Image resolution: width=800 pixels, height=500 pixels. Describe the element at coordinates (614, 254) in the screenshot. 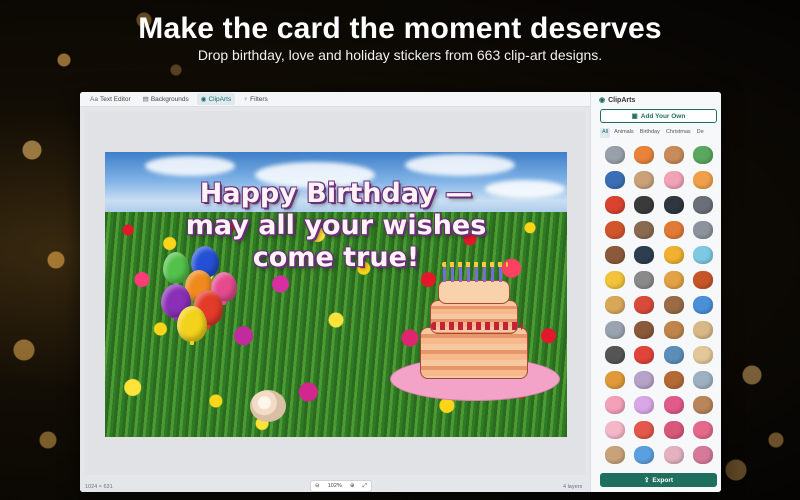

I see `clipart-hedgehog-icon` at that location.